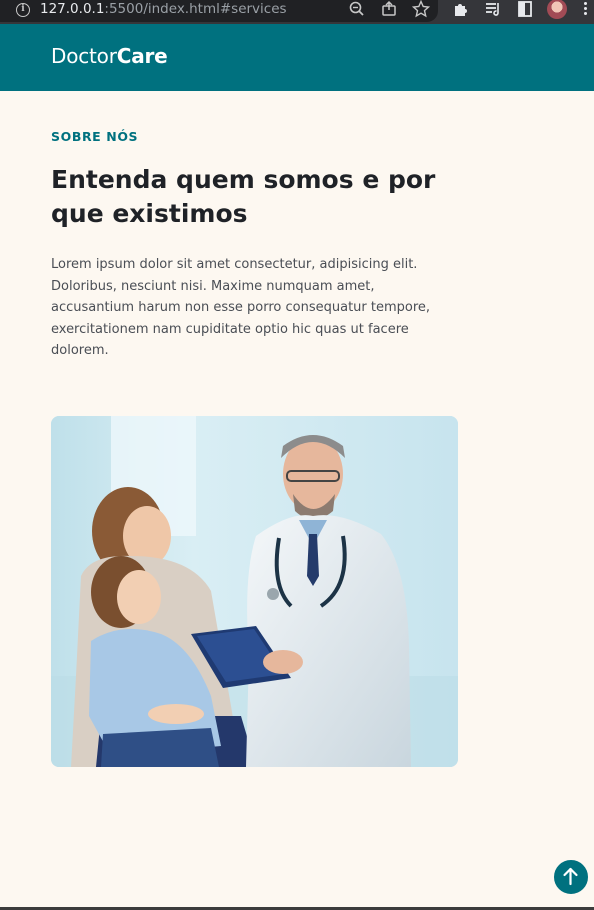 The width and height of the screenshot is (594, 910). What do you see at coordinates (421, 9) in the screenshot?
I see `bookmark-star-icon` at bounding box center [421, 9].